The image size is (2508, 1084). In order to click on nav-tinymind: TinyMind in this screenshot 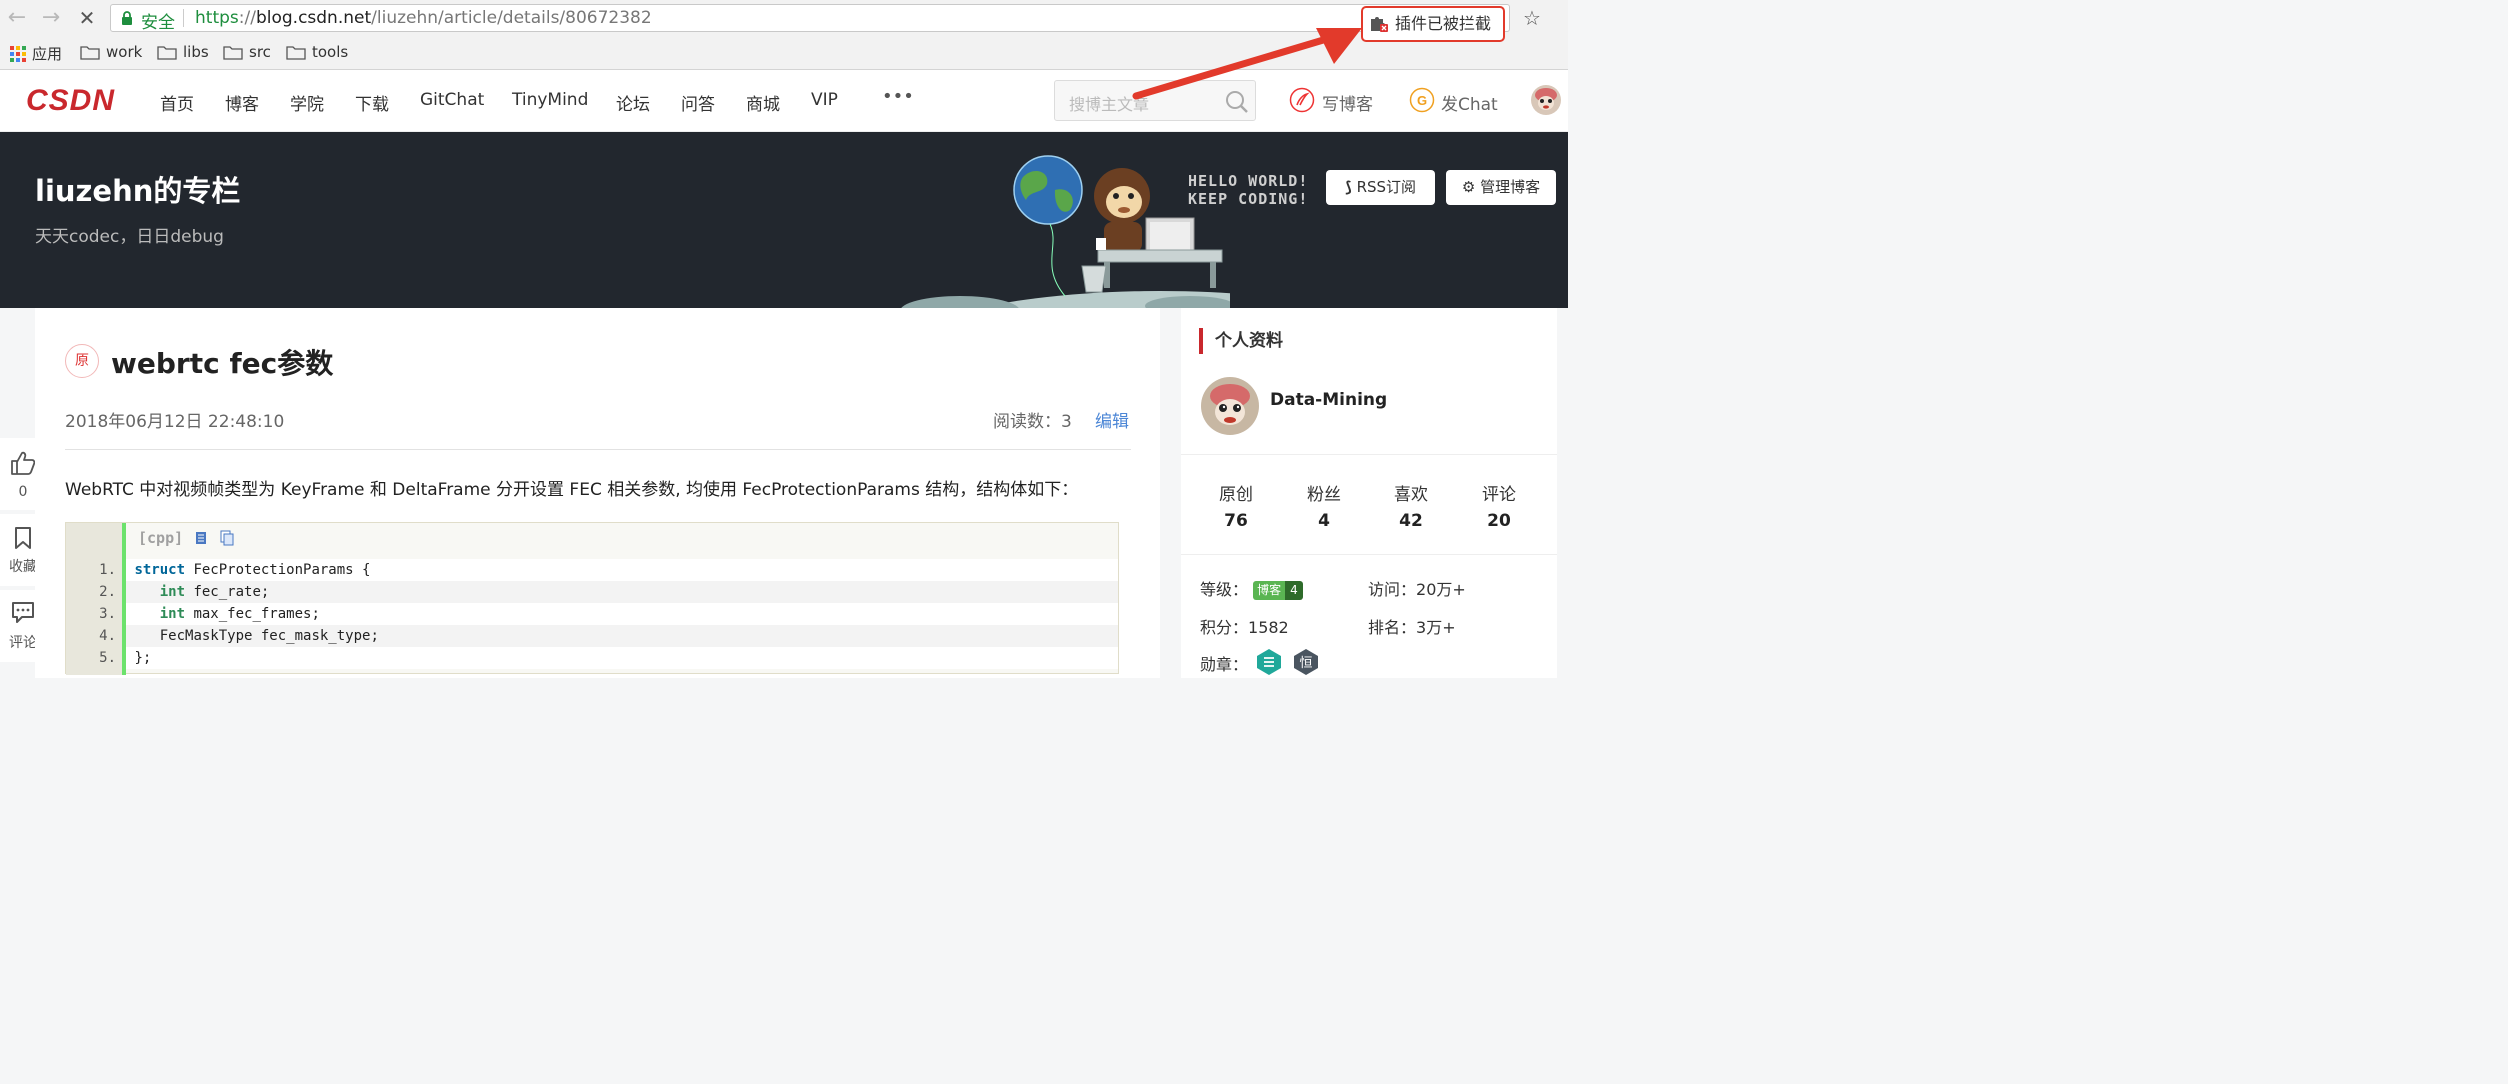, I will do `click(550, 100)`.